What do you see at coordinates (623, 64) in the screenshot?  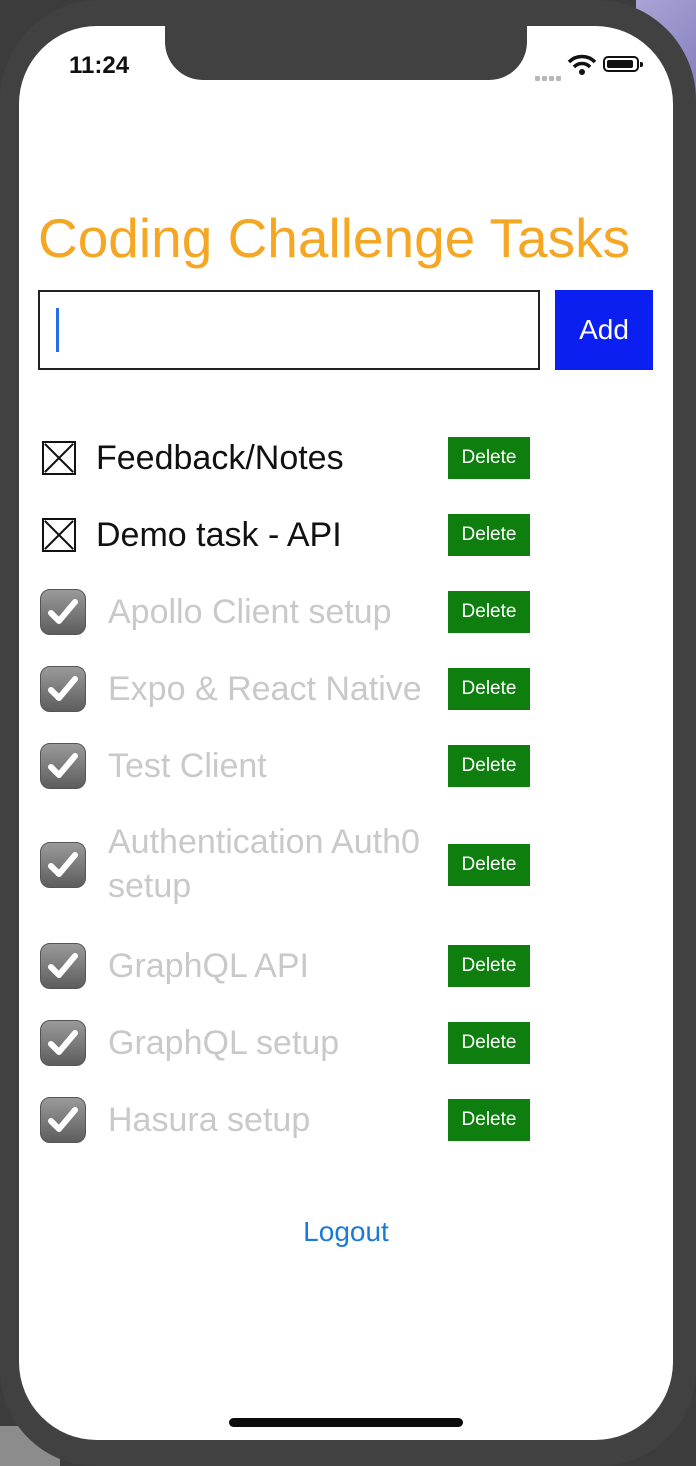 I see `battery-icon` at bounding box center [623, 64].